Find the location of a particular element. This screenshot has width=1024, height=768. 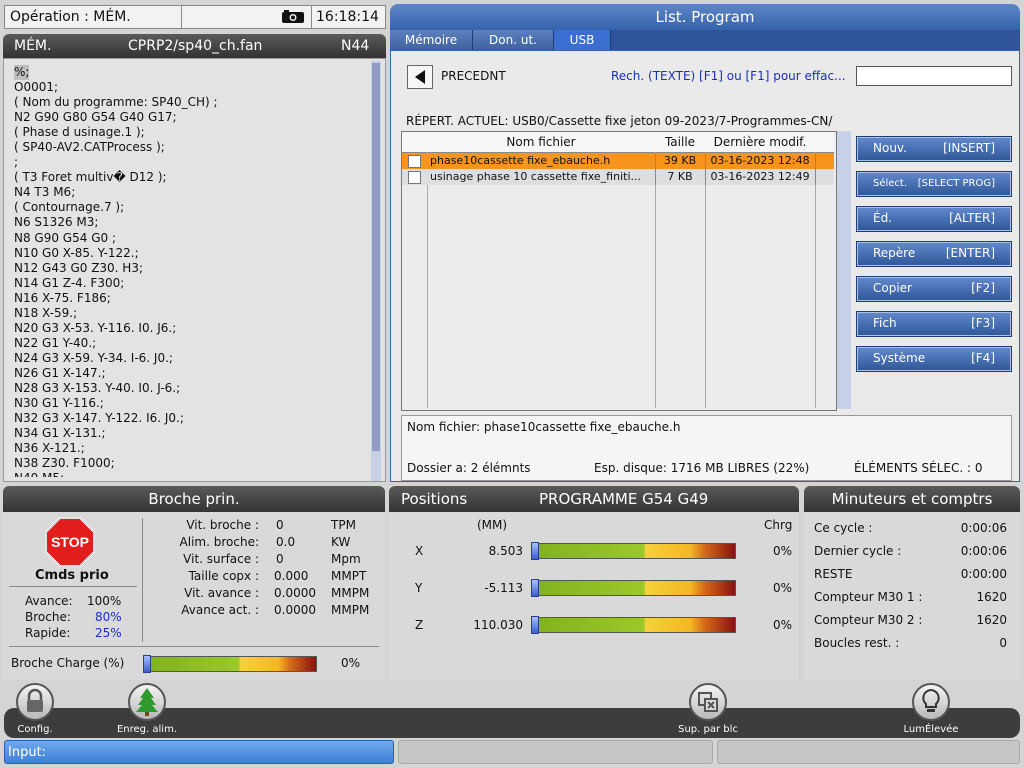

code-line: N10 G0 X-85. Y-122.; is located at coordinates (191, 253).